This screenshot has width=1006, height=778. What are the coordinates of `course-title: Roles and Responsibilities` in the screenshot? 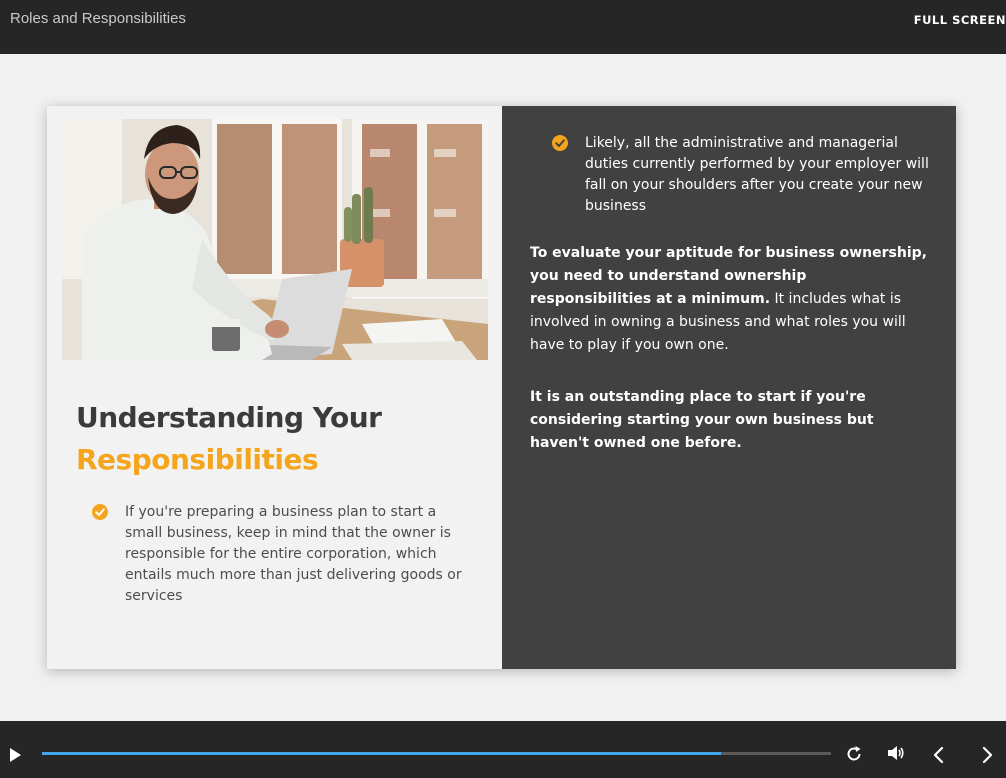 It's located at (98, 18).